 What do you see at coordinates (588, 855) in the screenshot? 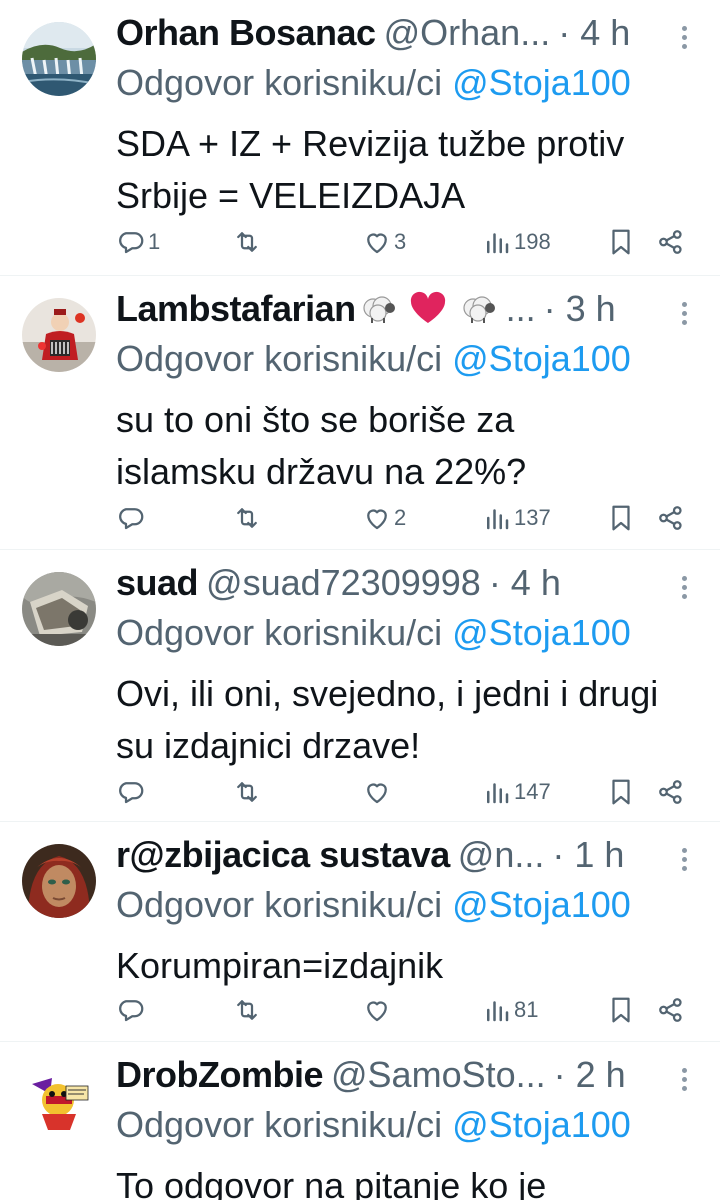
I see `timestamp: · 1 h` at bounding box center [588, 855].